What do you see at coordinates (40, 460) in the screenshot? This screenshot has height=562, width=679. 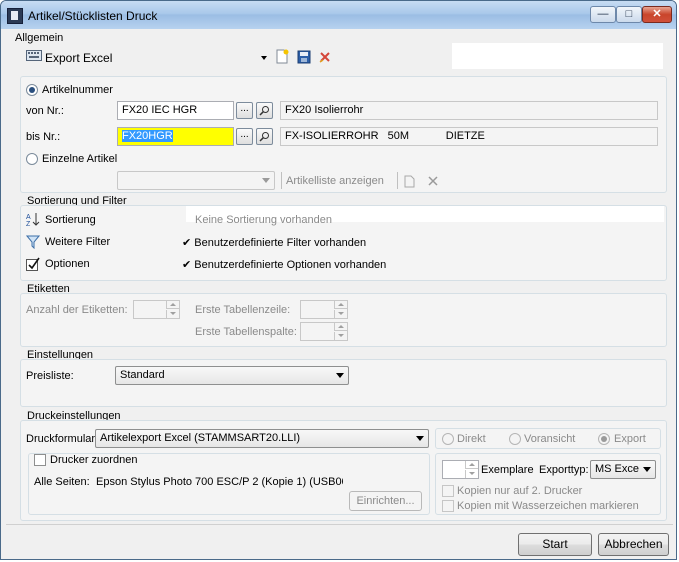 I see `drucker-zuordnen-checkbox` at bounding box center [40, 460].